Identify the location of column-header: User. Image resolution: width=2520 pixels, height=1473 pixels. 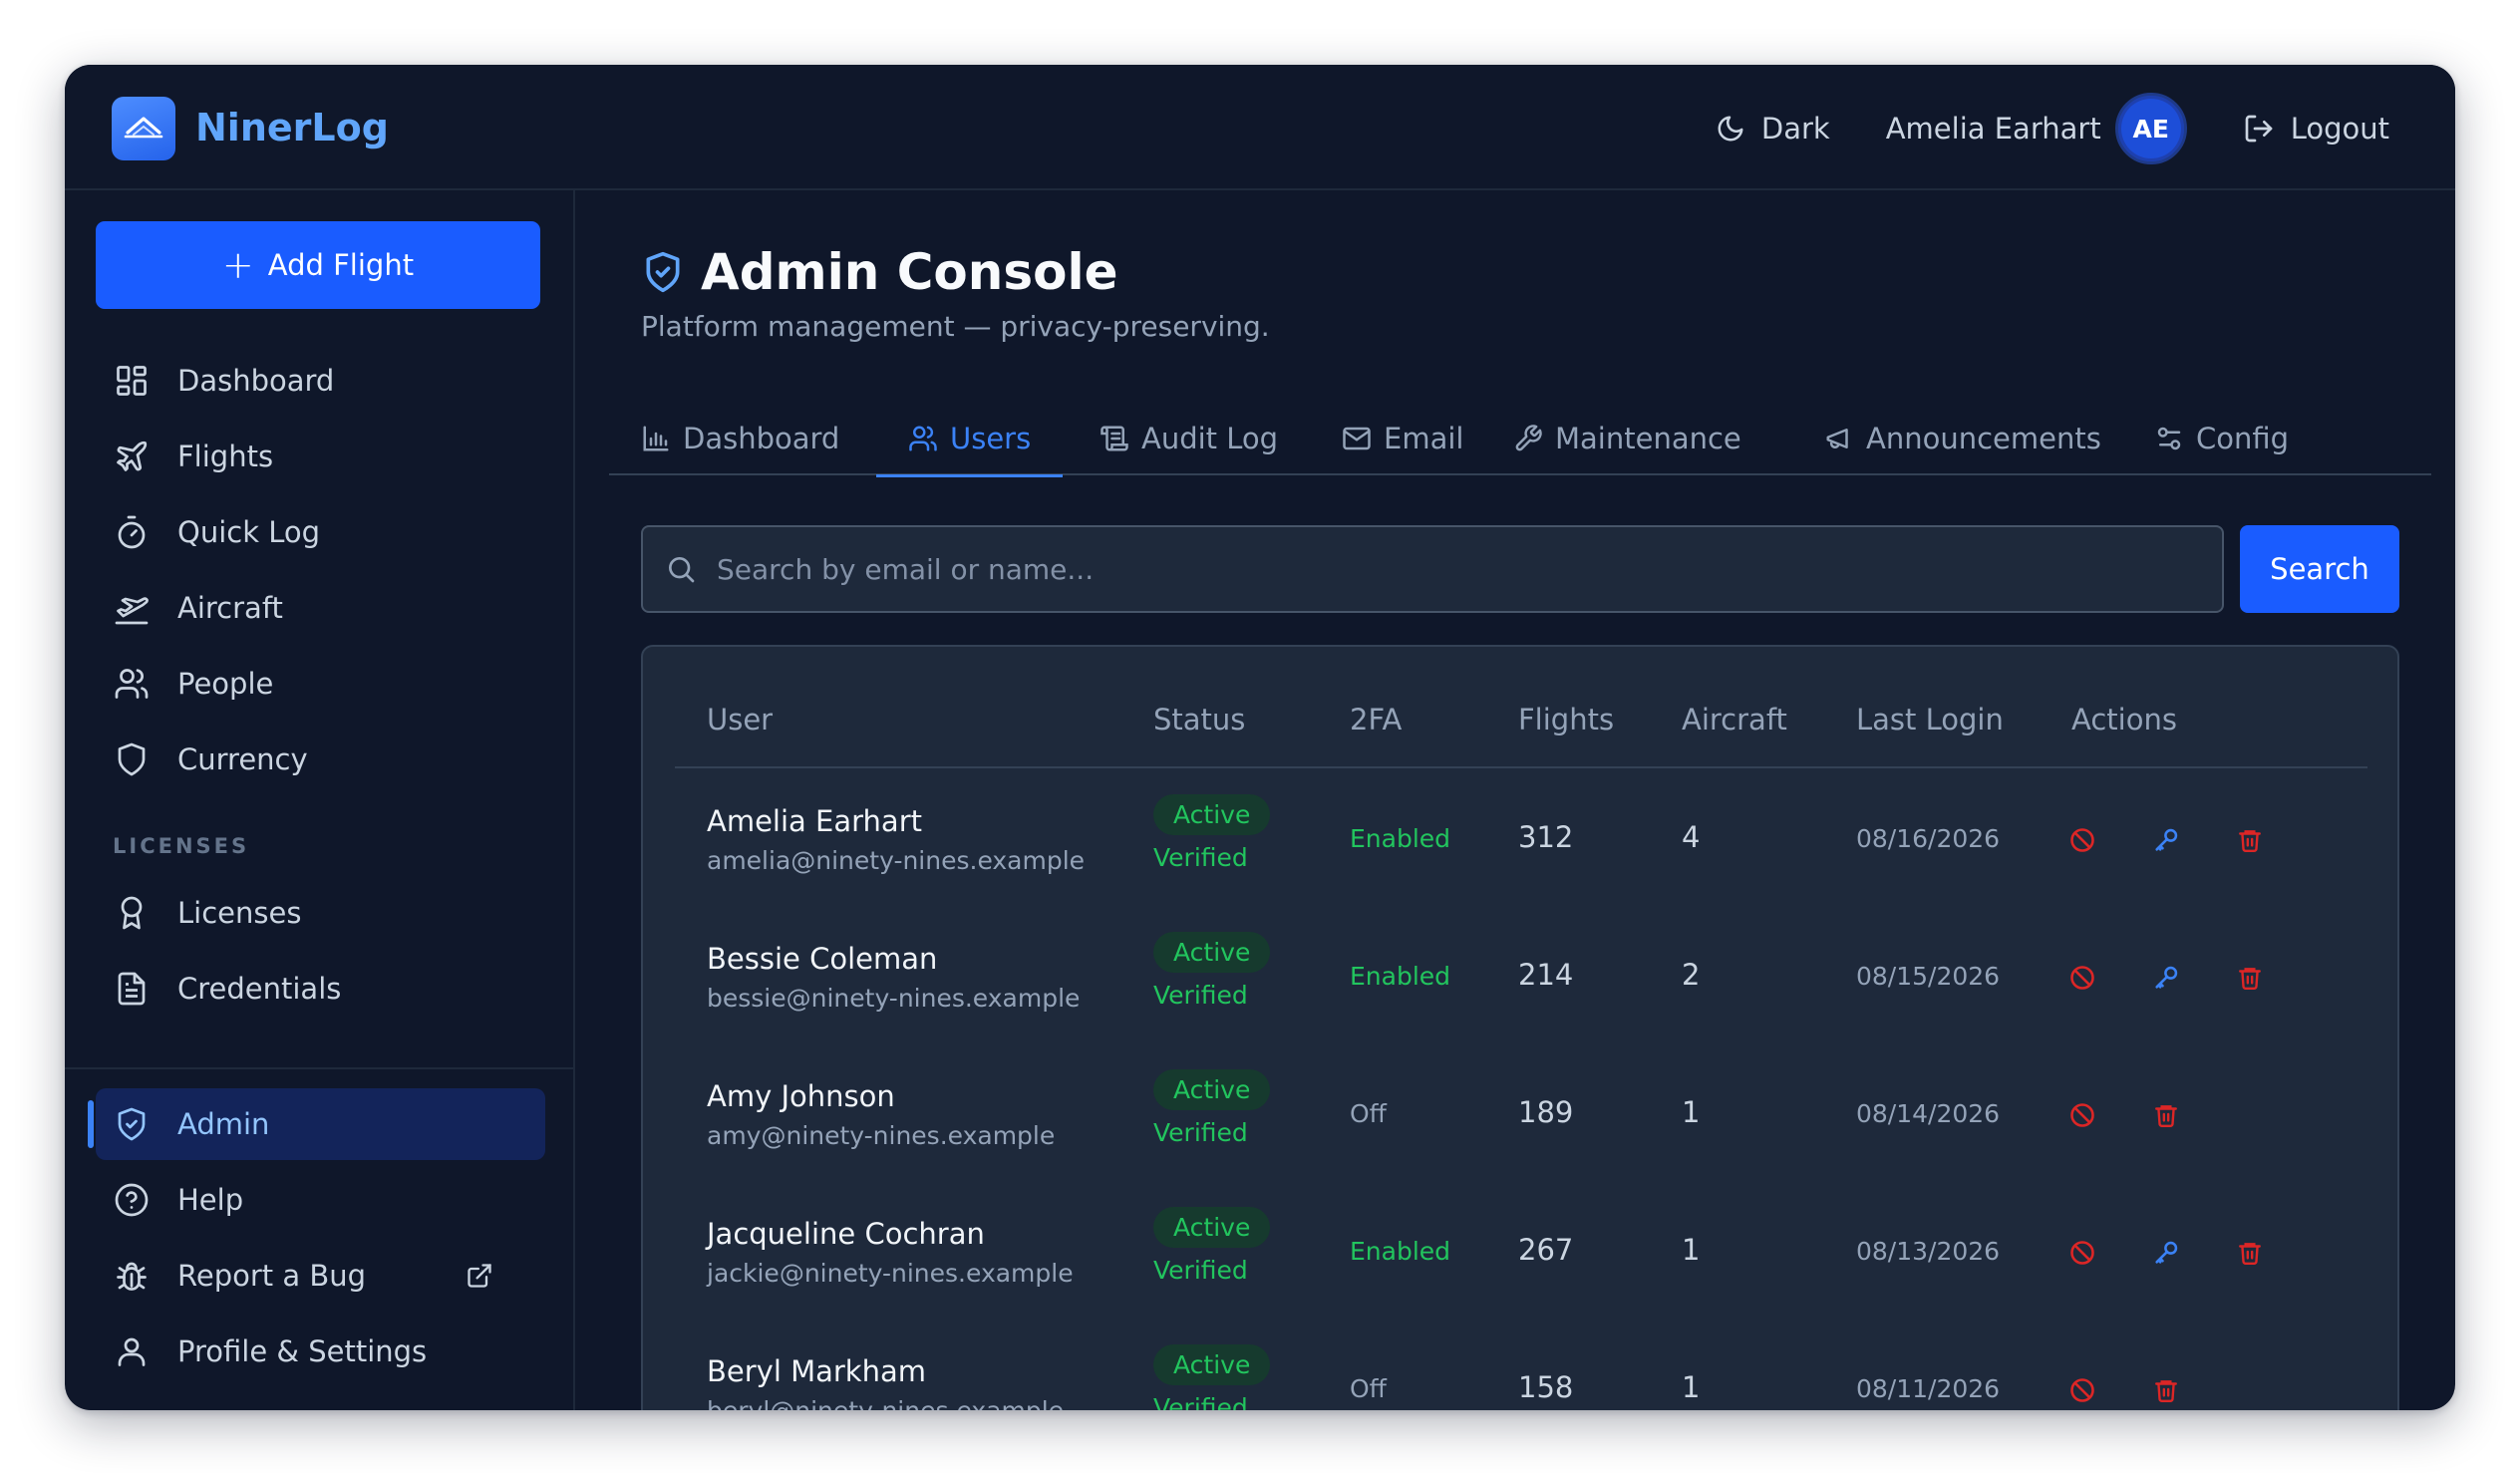
(740, 719).